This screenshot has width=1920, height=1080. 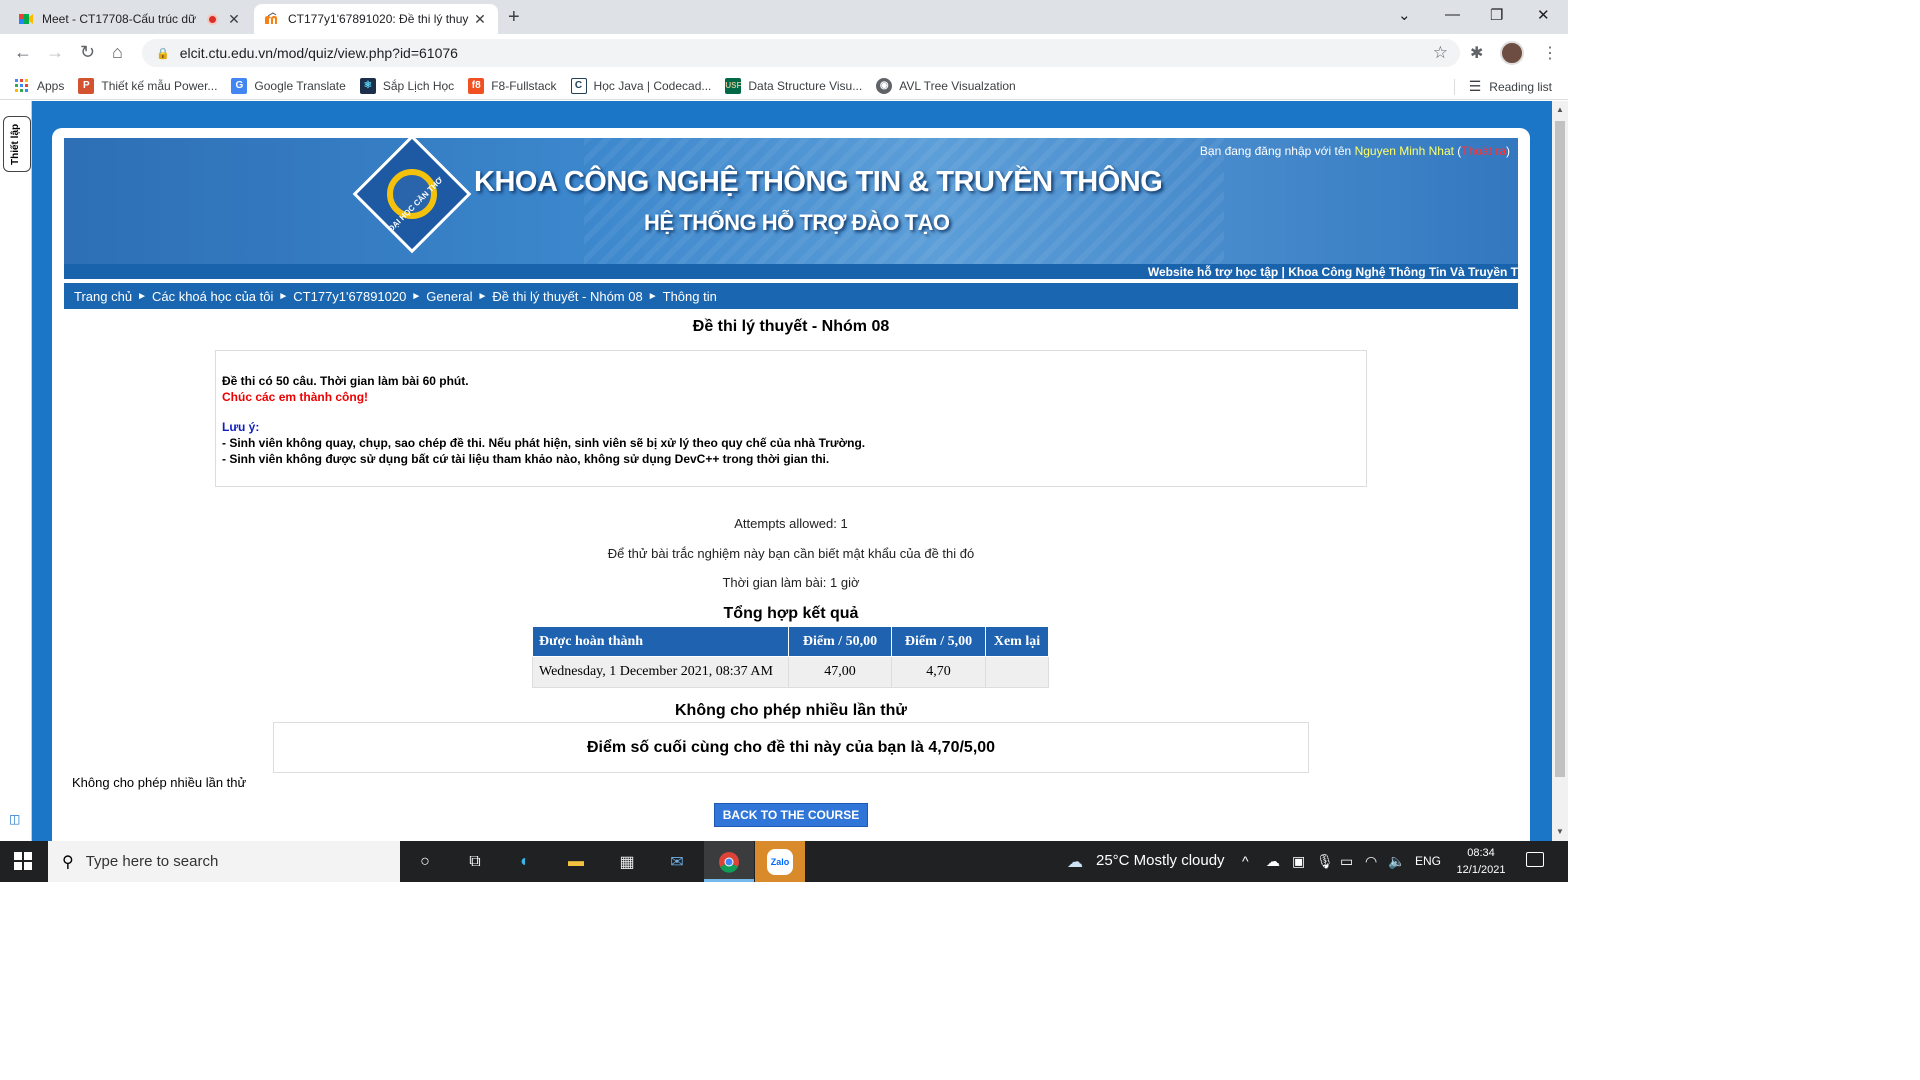 What do you see at coordinates (884, 85) in the screenshot?
I see `globe-icon: ◉` at bounding box center [884, 85].